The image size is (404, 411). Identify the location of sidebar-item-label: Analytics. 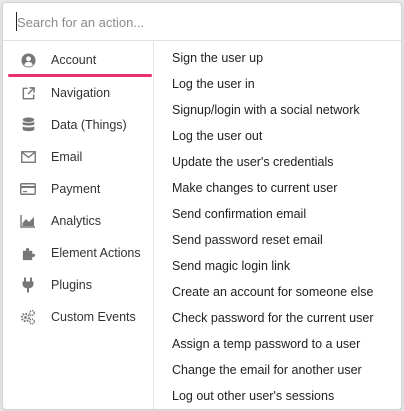
(76, 221).